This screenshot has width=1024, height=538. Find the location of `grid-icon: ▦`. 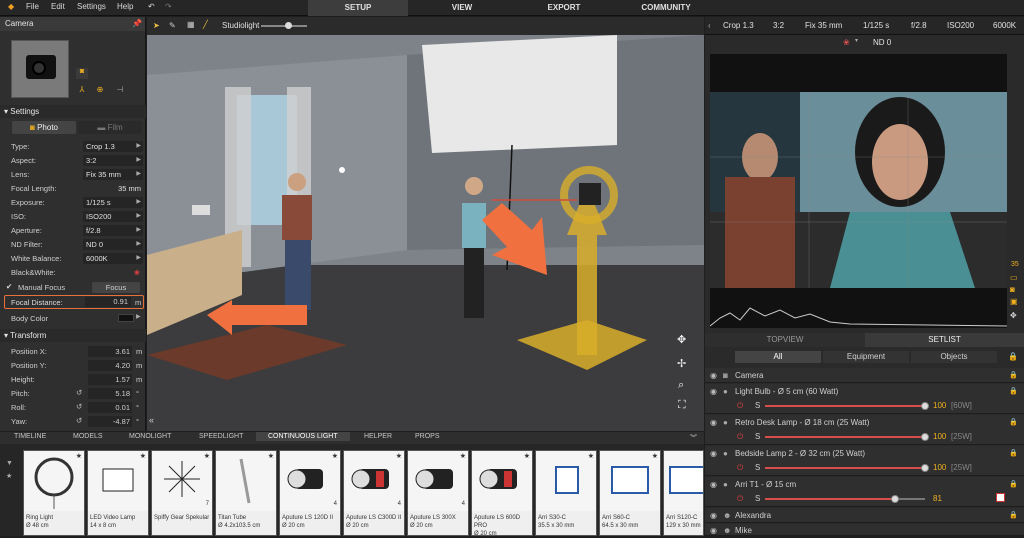

grid-icon: ▦ is located at coordinates (191, 24).